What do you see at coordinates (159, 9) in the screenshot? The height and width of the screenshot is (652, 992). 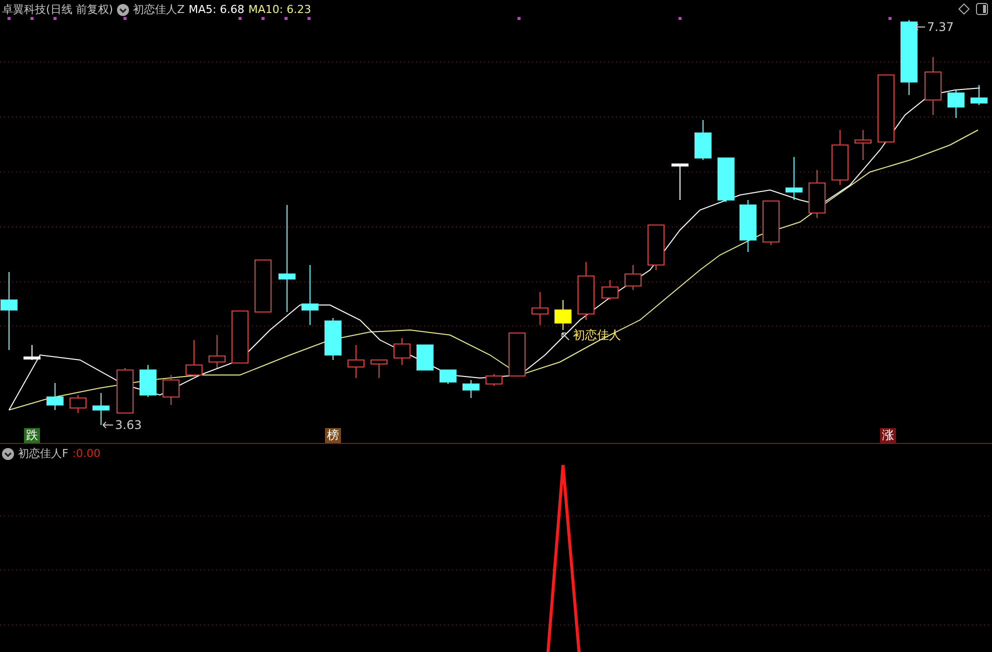 I see `indicator-name: 初恋佳人Z` at bounding box center [159, 9].